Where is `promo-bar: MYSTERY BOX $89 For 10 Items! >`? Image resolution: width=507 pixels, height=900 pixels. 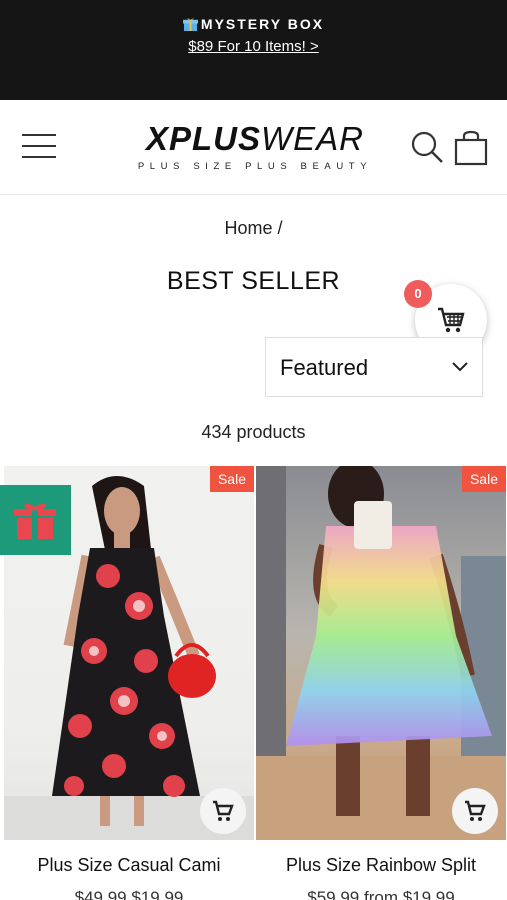
promo-bar: MYSTERY BOX $89 For 10 Items! > is located at coordinates (253, 50).